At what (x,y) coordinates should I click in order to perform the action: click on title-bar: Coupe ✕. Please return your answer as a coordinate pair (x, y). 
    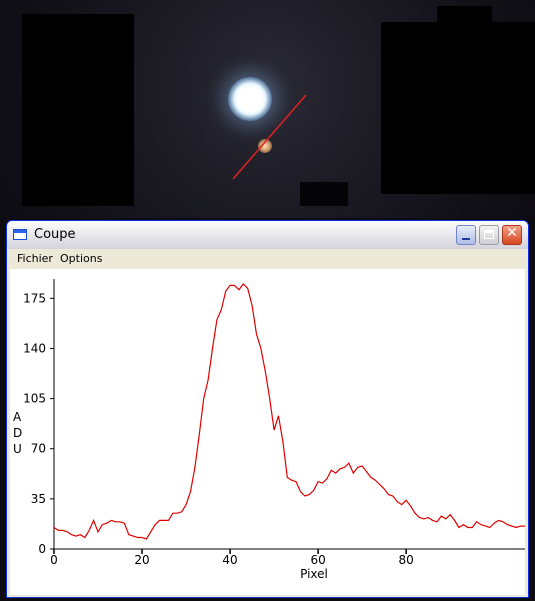
    Looking at the image, I should click on (267, 235).